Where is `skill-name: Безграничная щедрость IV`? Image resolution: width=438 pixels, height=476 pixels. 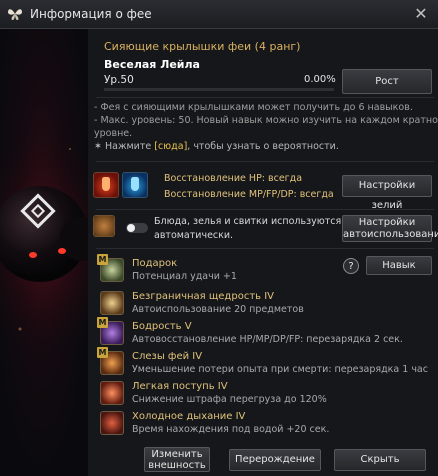 skill-name: Безграничная щедрость IV is located at coordinates (203, 296).